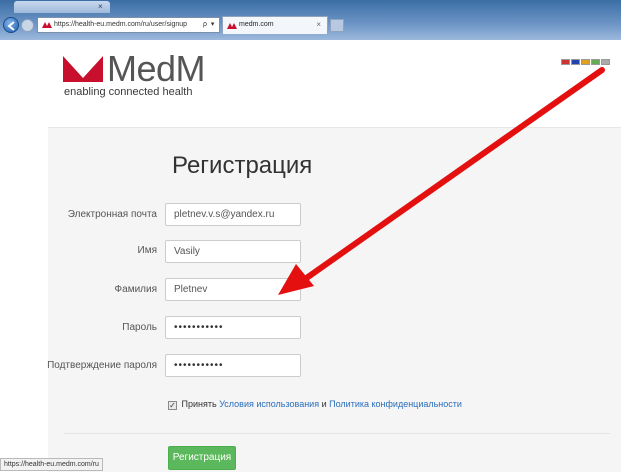 This screenshot has width=621, height=472. I want to click on logo-text: MedM, so click(156, 68).